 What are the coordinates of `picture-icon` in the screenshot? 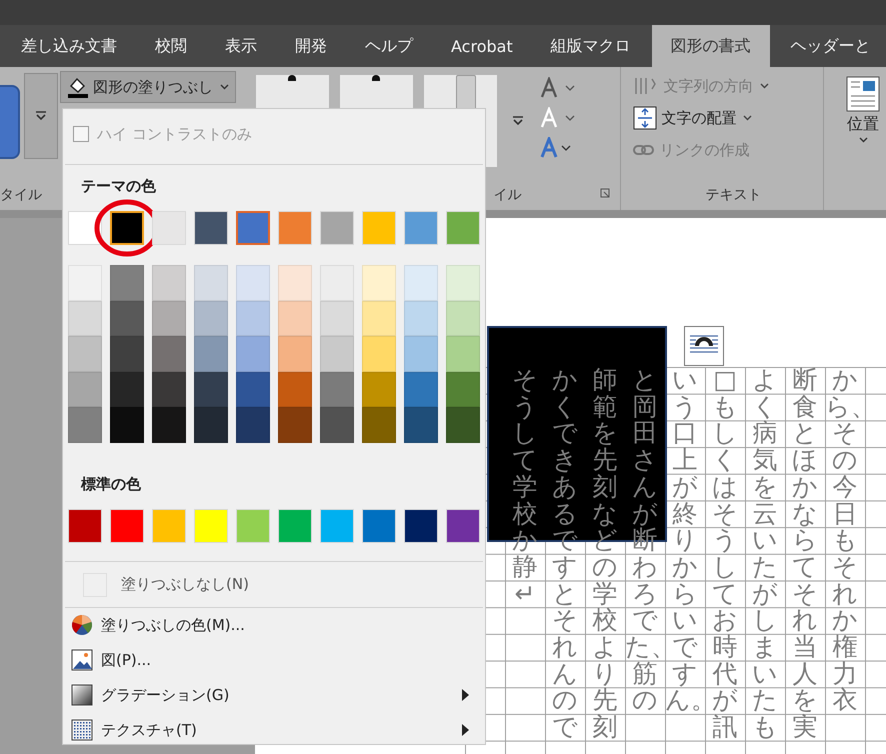 It's located at (82, 660).